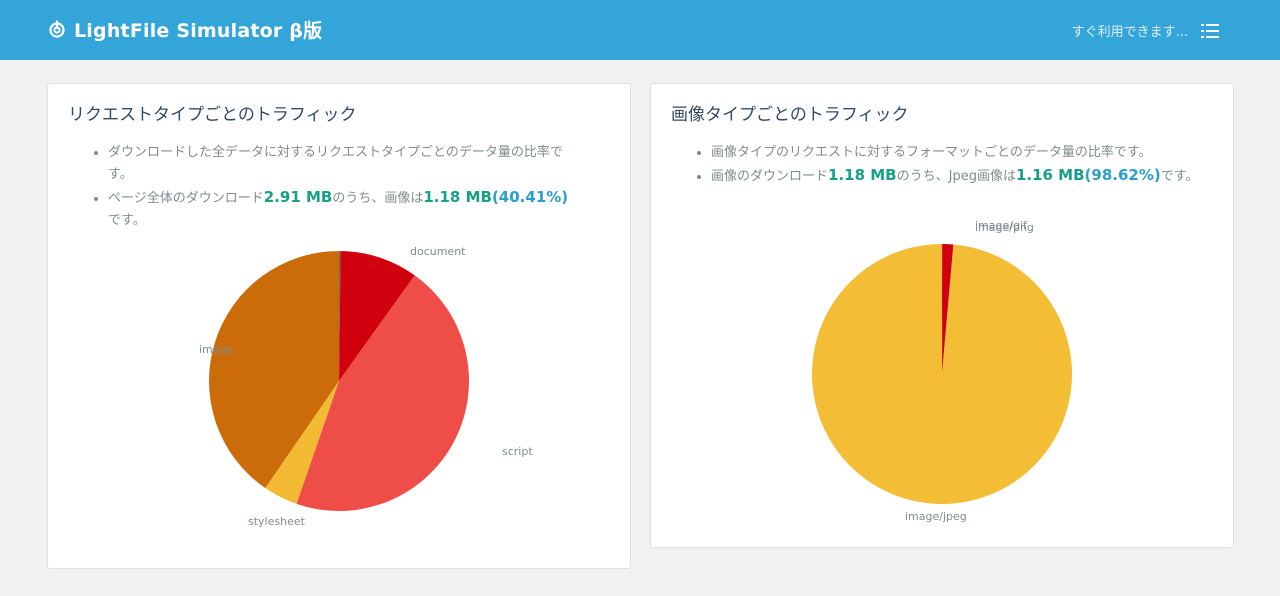 This screenshot has width=1280, height=596. What do you see at coordinates (1050, 175) in the screenshot?
I see `jpeg-size: 1.16 MB` at bounding box center [1050, 175].